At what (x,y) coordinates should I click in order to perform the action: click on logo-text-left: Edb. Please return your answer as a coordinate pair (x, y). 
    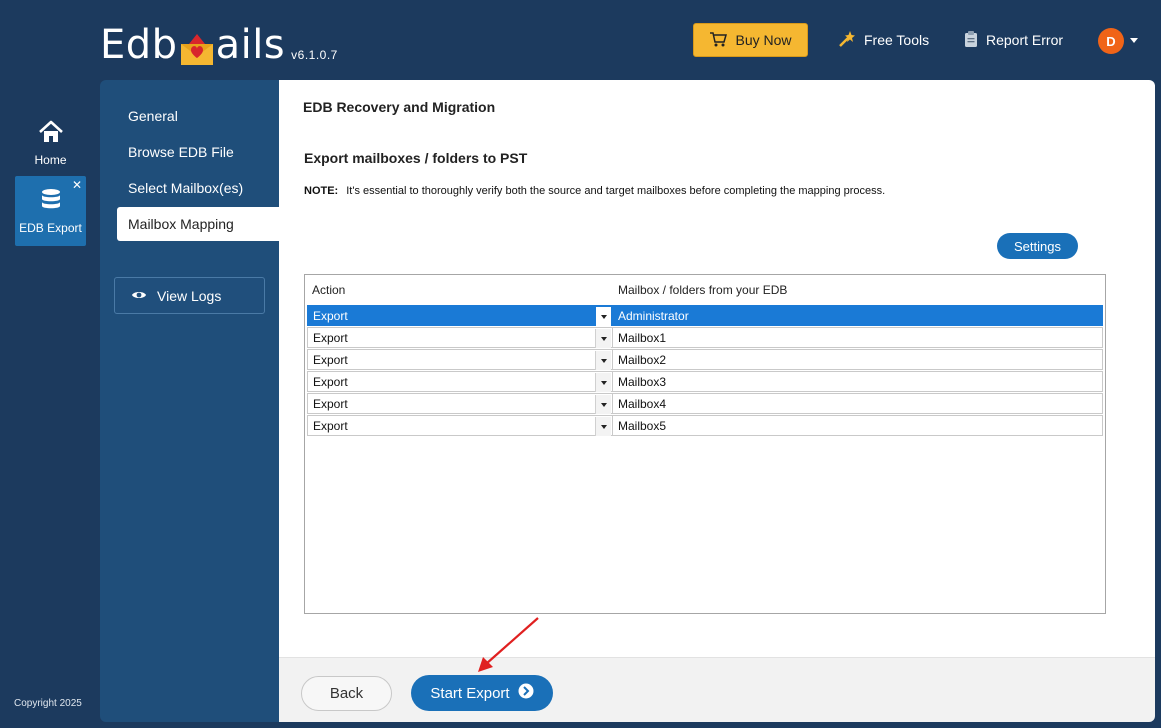
    Looking at the image, I should click on (139, 45).